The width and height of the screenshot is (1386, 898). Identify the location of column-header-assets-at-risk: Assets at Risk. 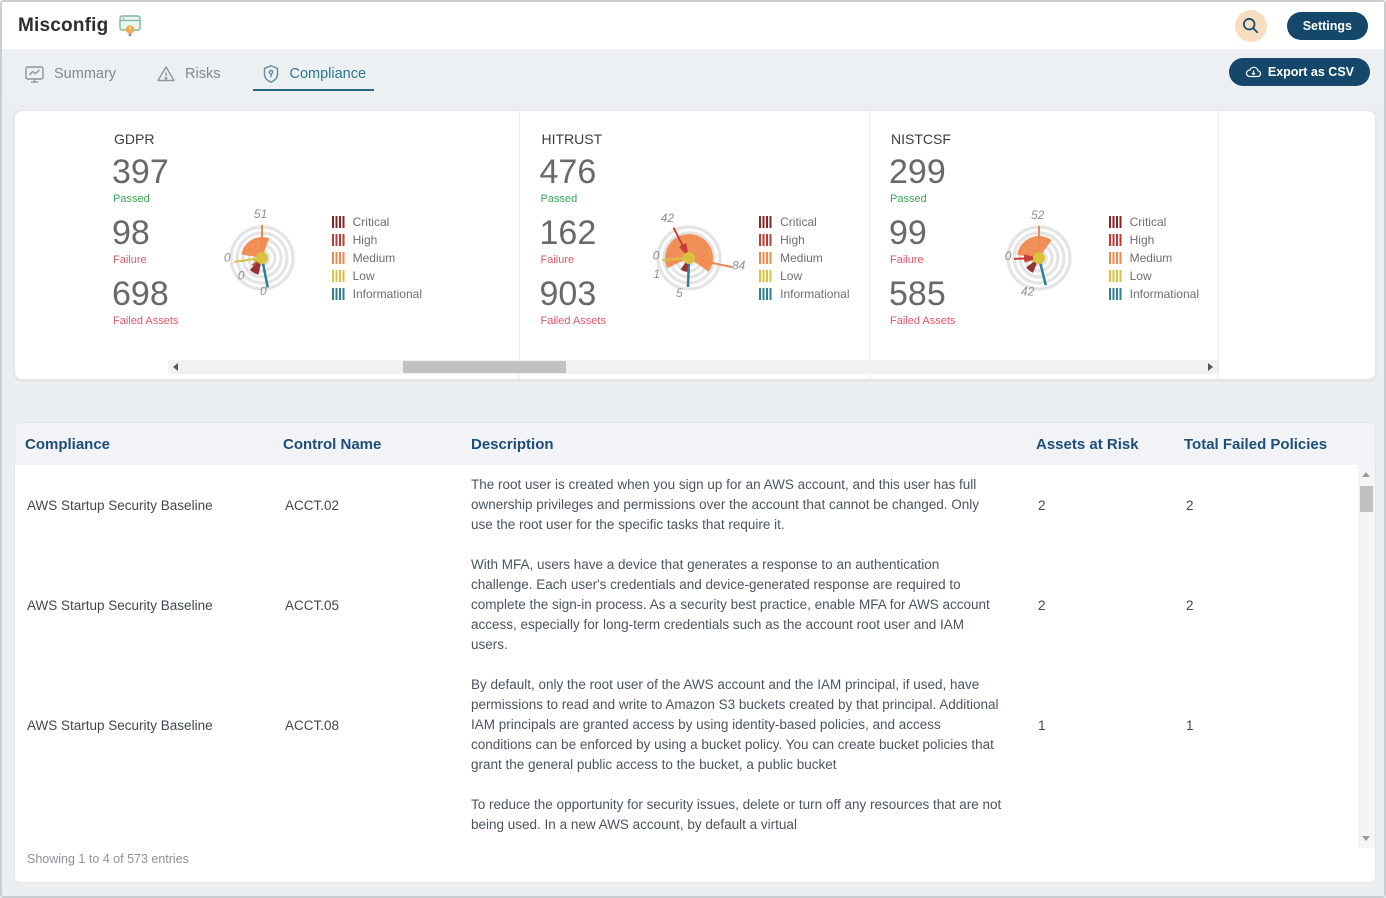
(1087, 444).